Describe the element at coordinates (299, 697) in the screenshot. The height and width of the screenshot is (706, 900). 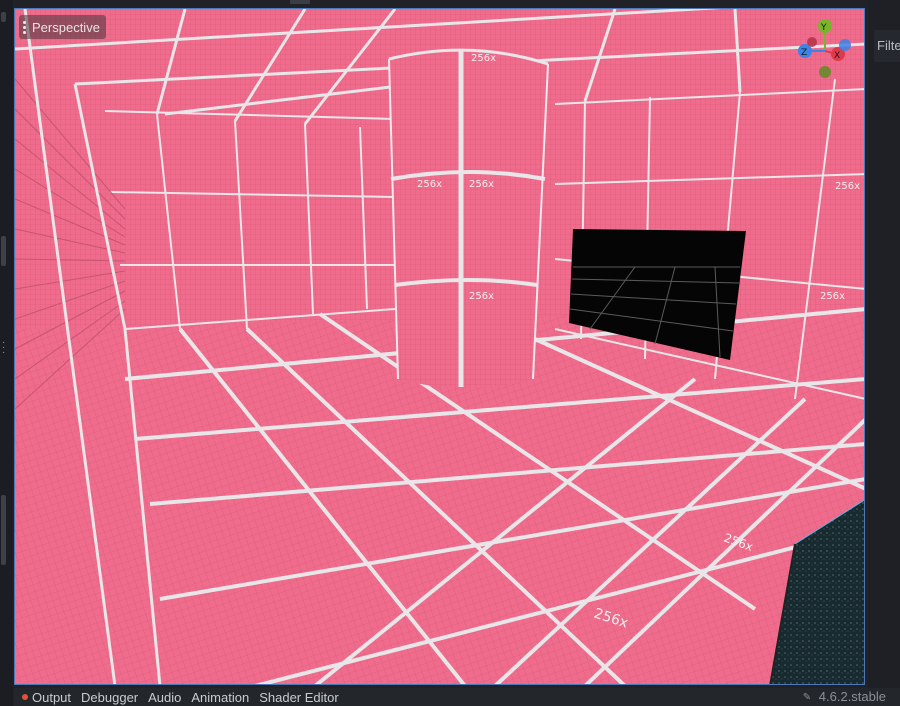
I see `tab-shader-editor: Shader Editor` at that location.